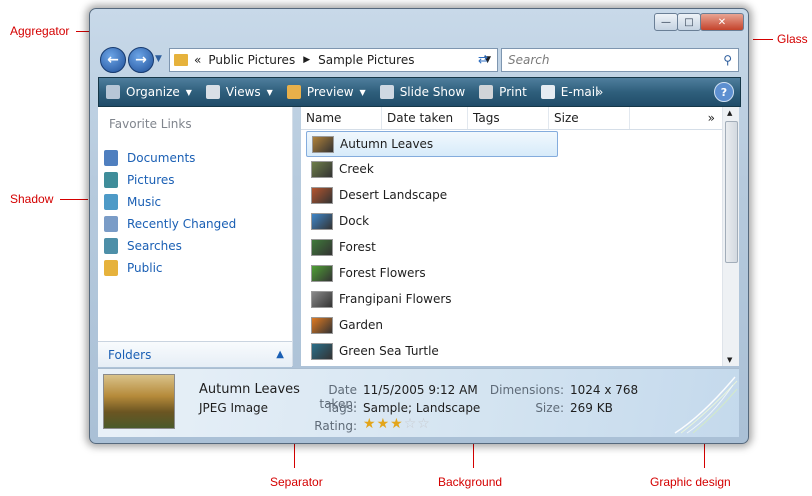 The height and width of the screenshot is (496, 812). Describe the element at coordinates (341, 408) in the screenshot. I see `tags-label: Tags:` at that location.